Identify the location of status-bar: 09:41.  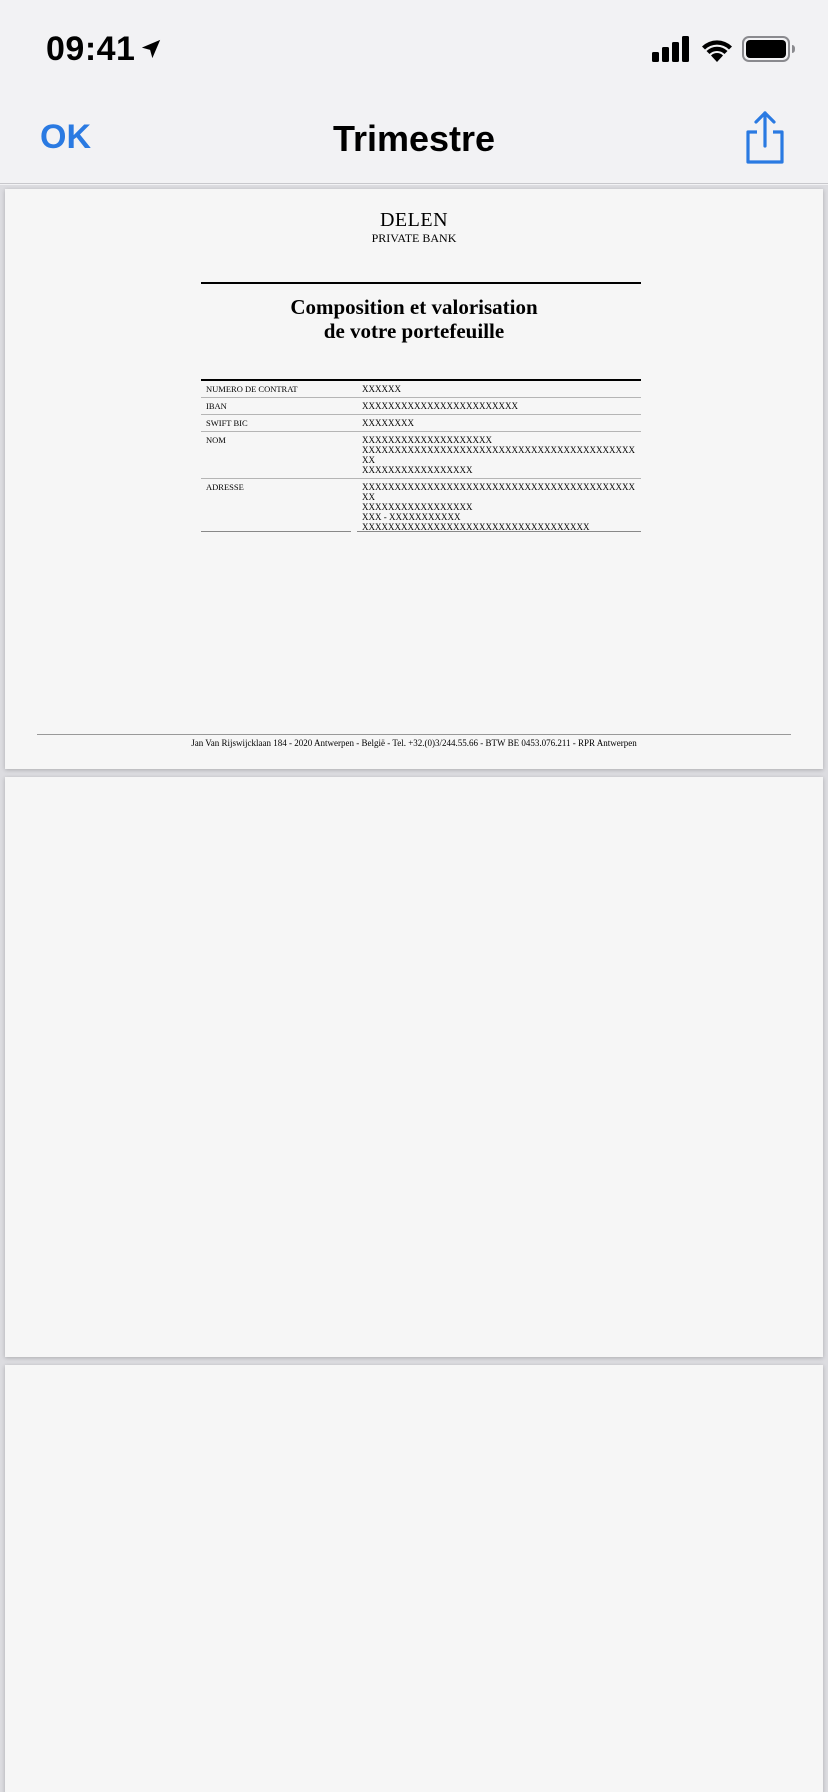
(414, 48).